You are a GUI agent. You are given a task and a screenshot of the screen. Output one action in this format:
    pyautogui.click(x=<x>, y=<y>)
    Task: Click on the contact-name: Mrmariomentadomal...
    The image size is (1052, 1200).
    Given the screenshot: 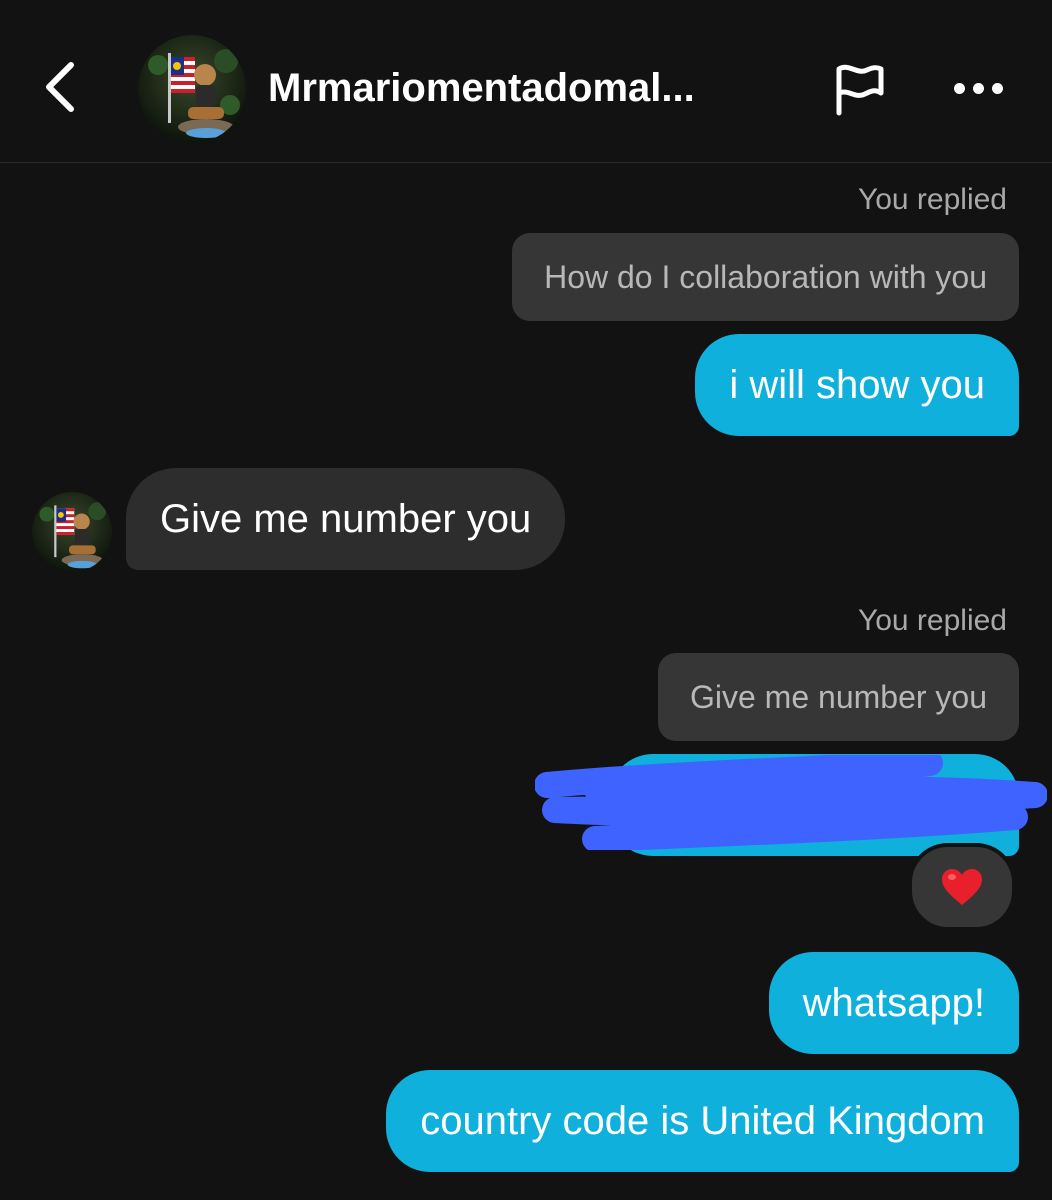 What is the action you would take?
    pyautogui.click(x=518, y=88)
    